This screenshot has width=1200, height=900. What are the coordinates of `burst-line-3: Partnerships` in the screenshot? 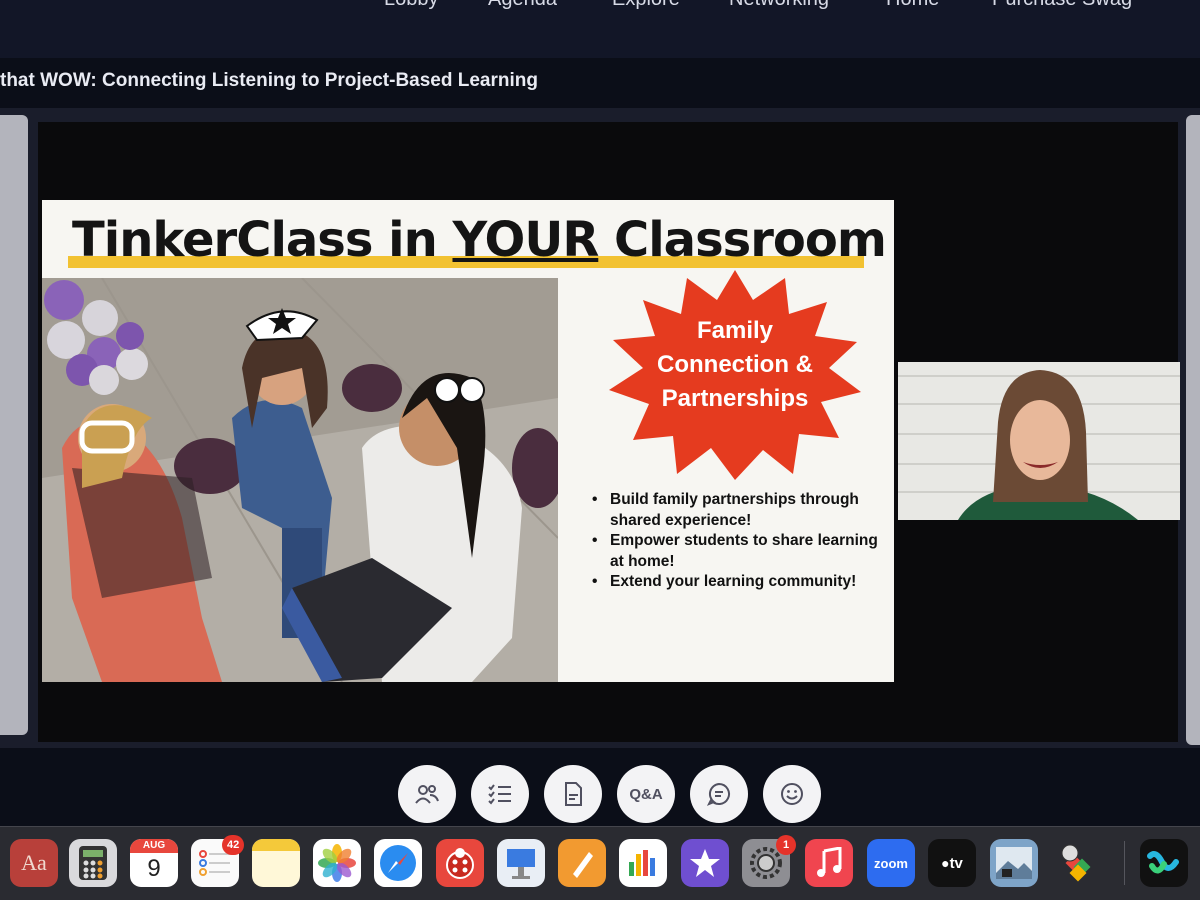 It's located at (735, 398).